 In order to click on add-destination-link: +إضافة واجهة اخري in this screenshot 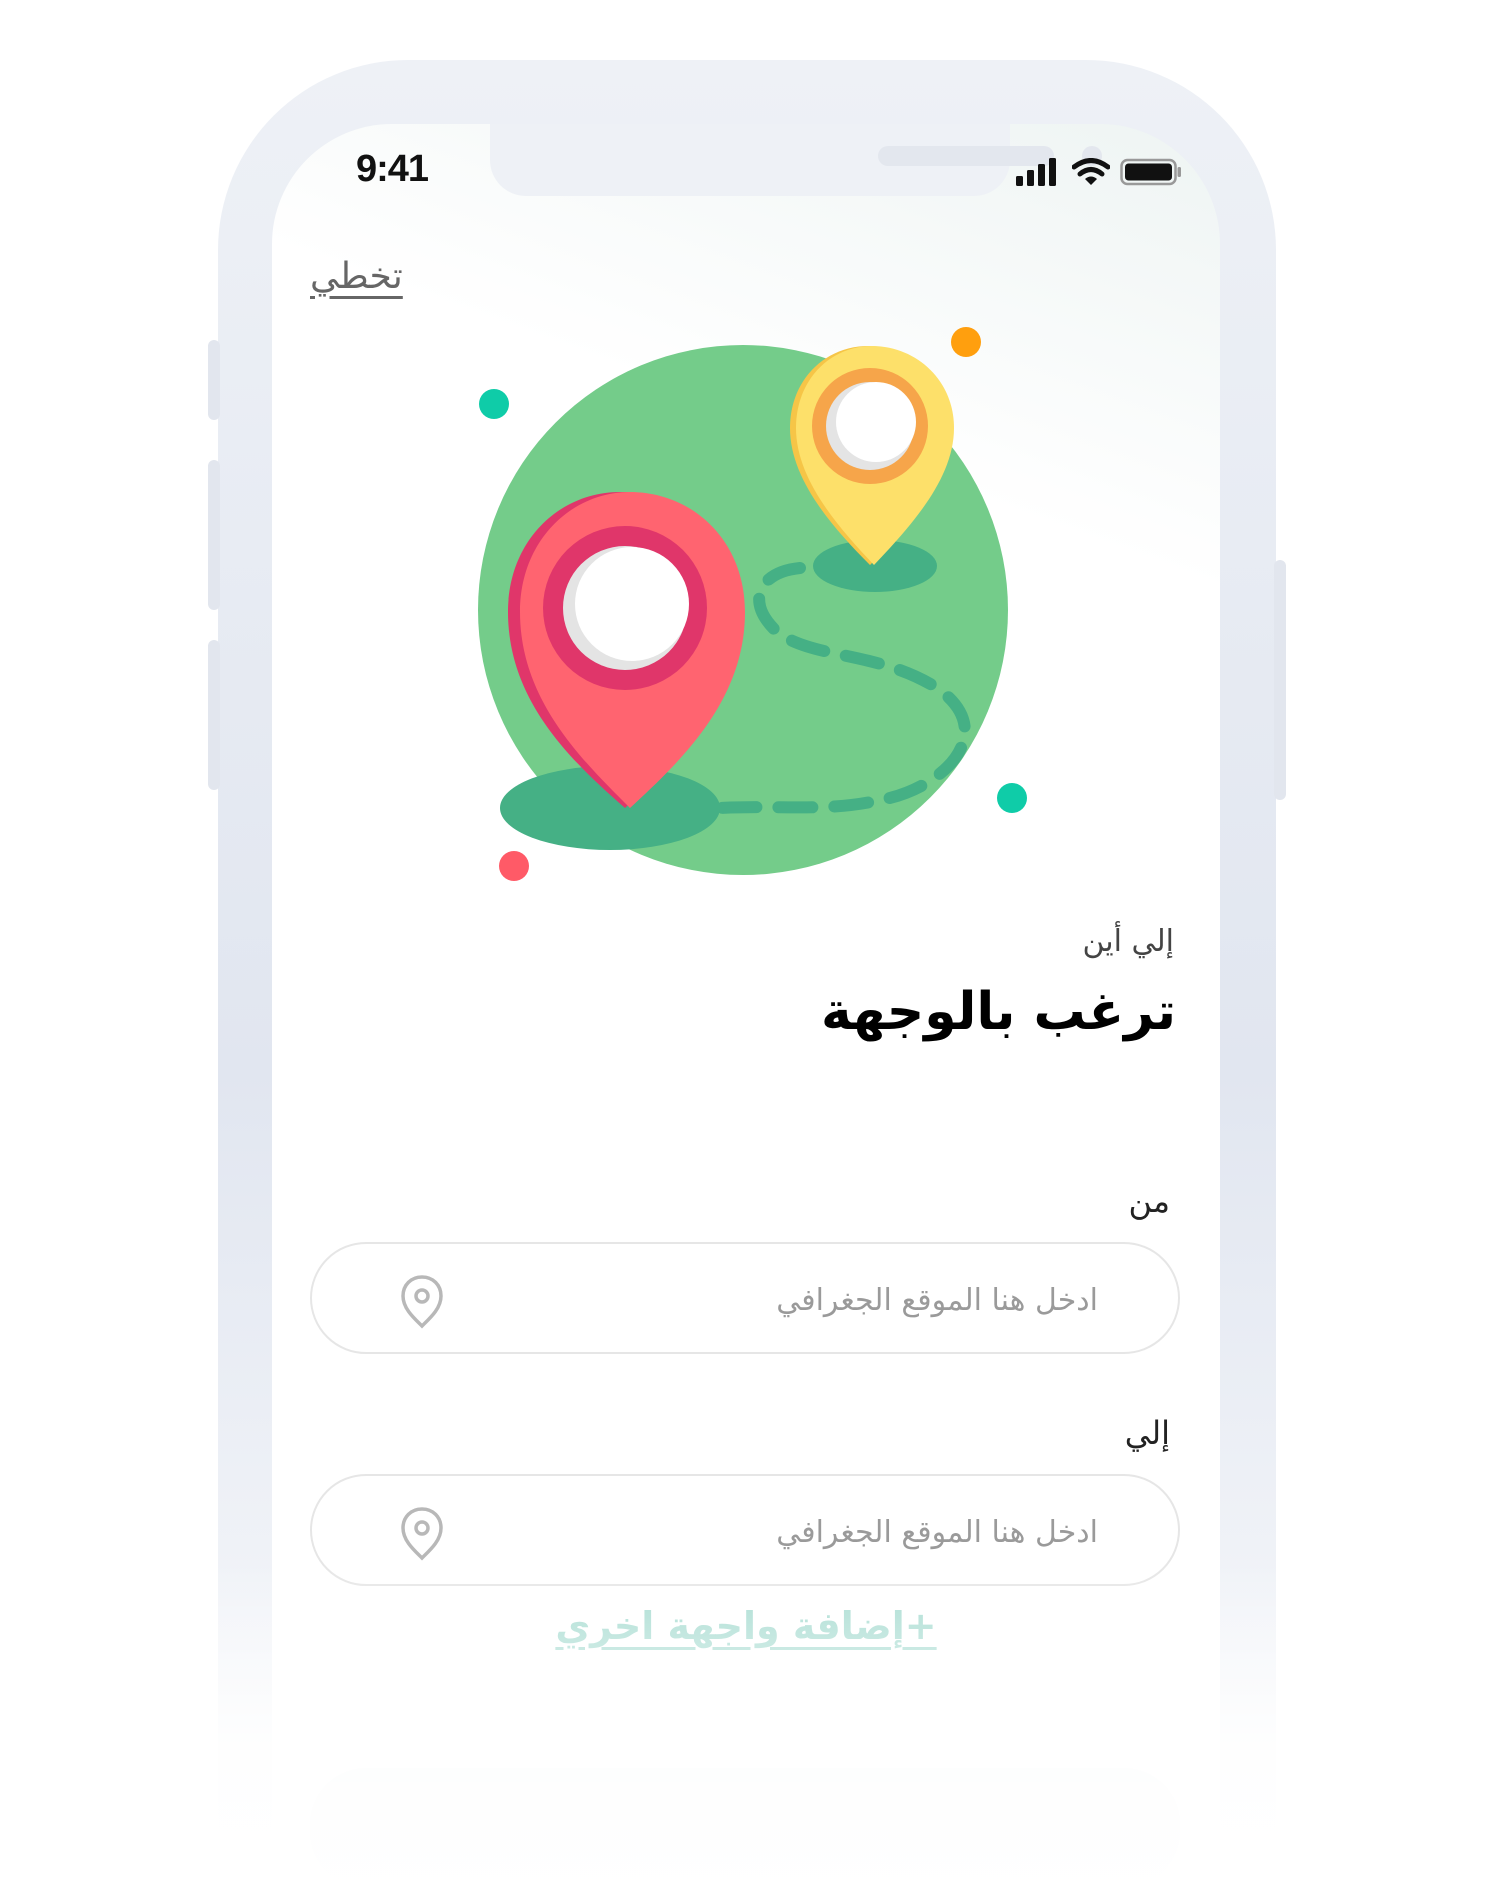, I will do `click(746, 1626)`.